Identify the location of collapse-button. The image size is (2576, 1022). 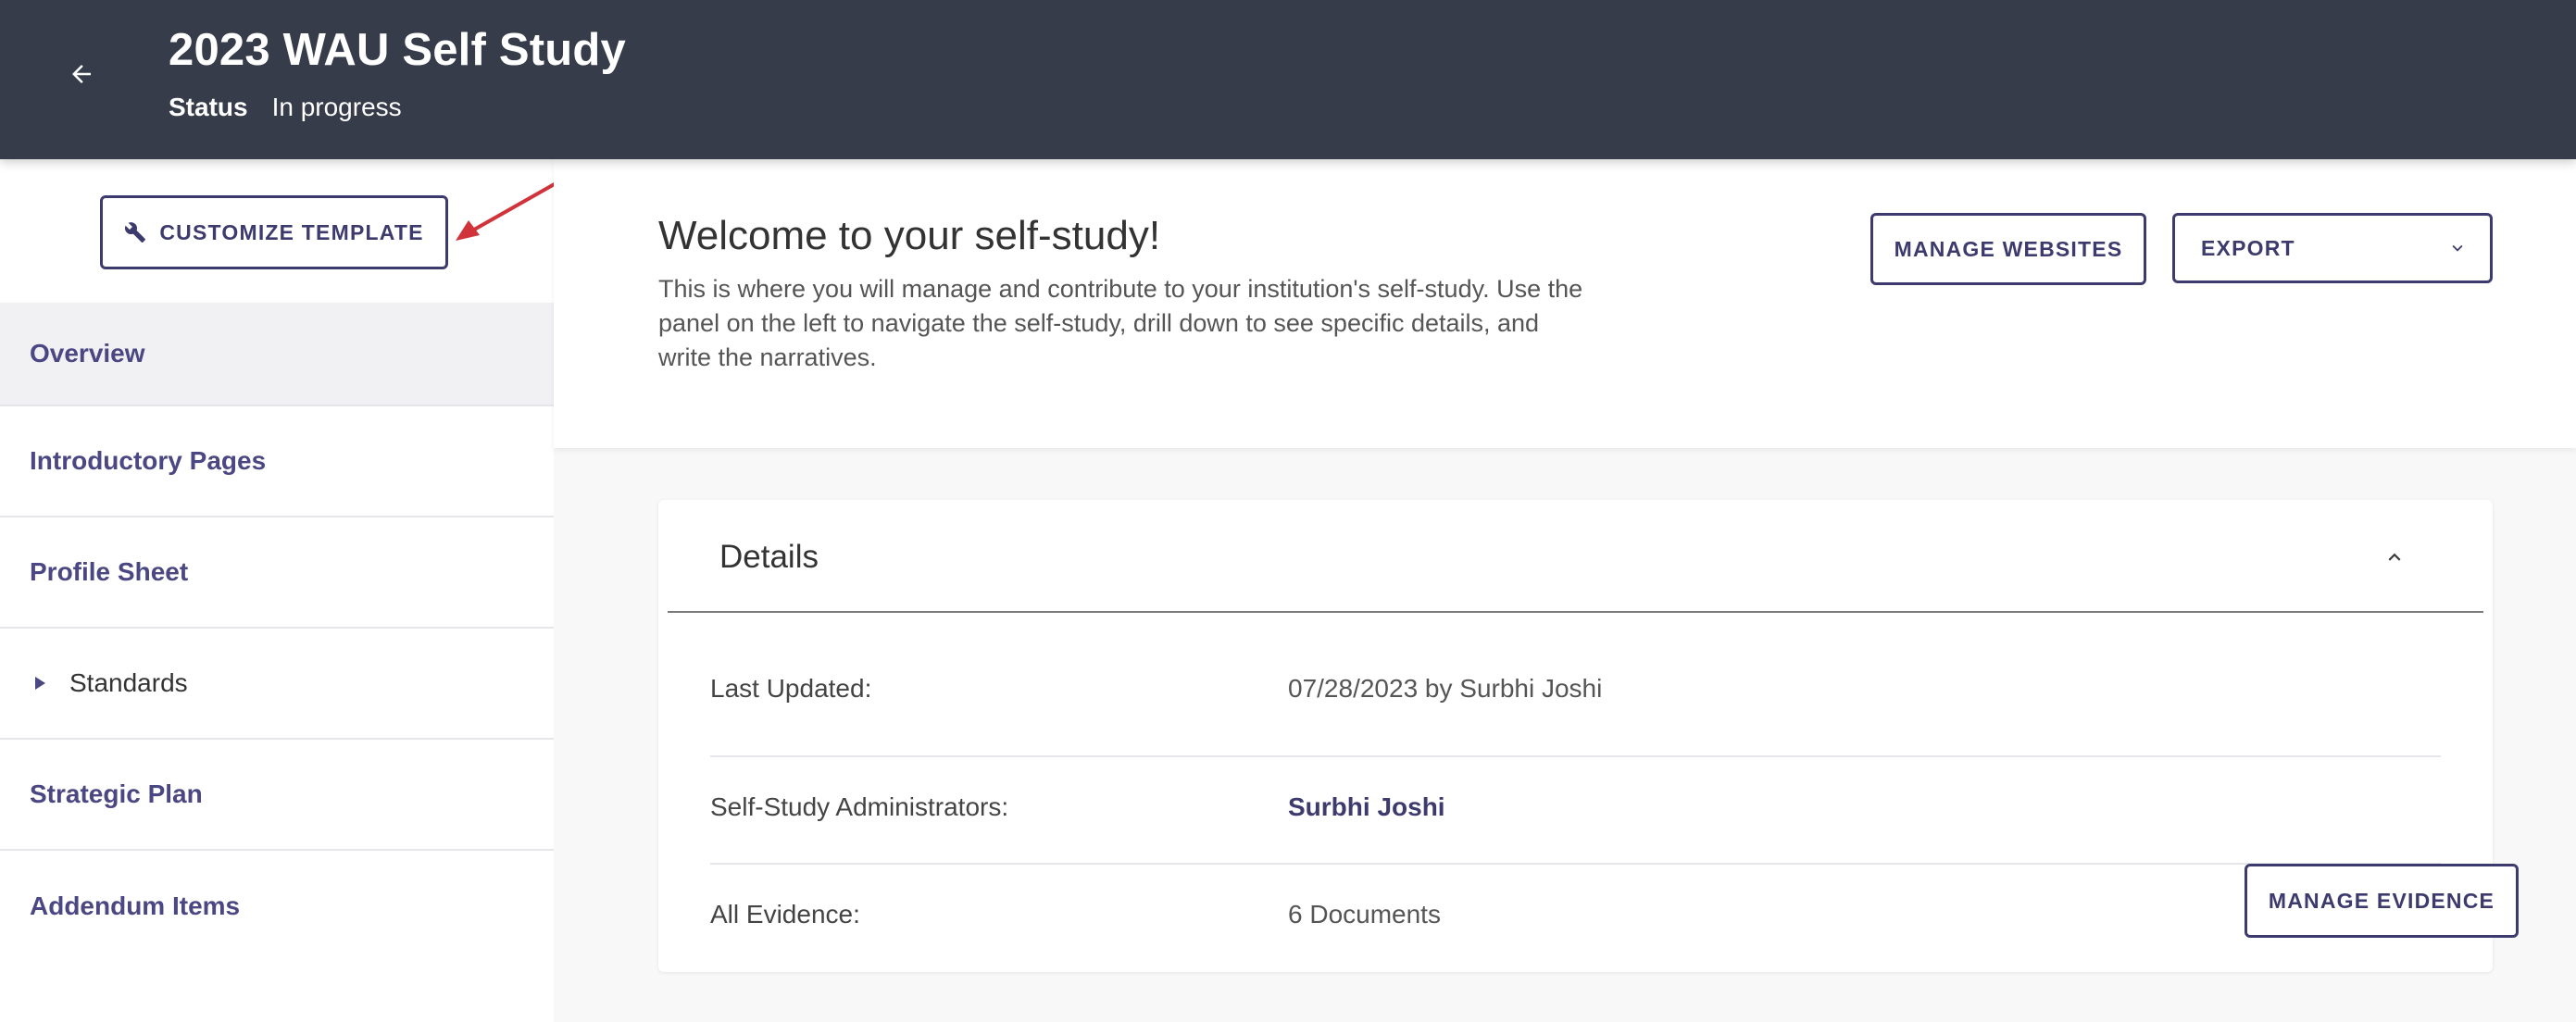
(2395, 557).